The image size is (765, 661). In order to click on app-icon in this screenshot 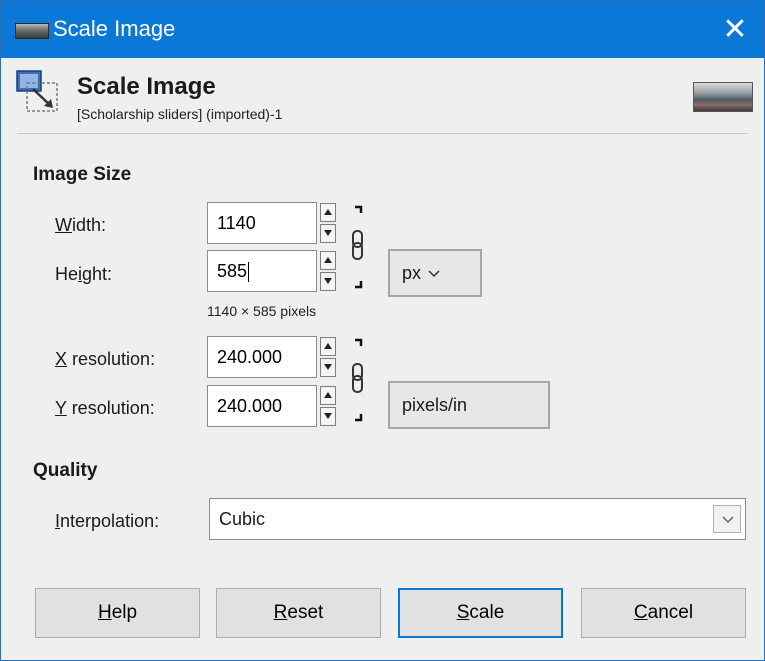, I will do `click(32, 31)`.